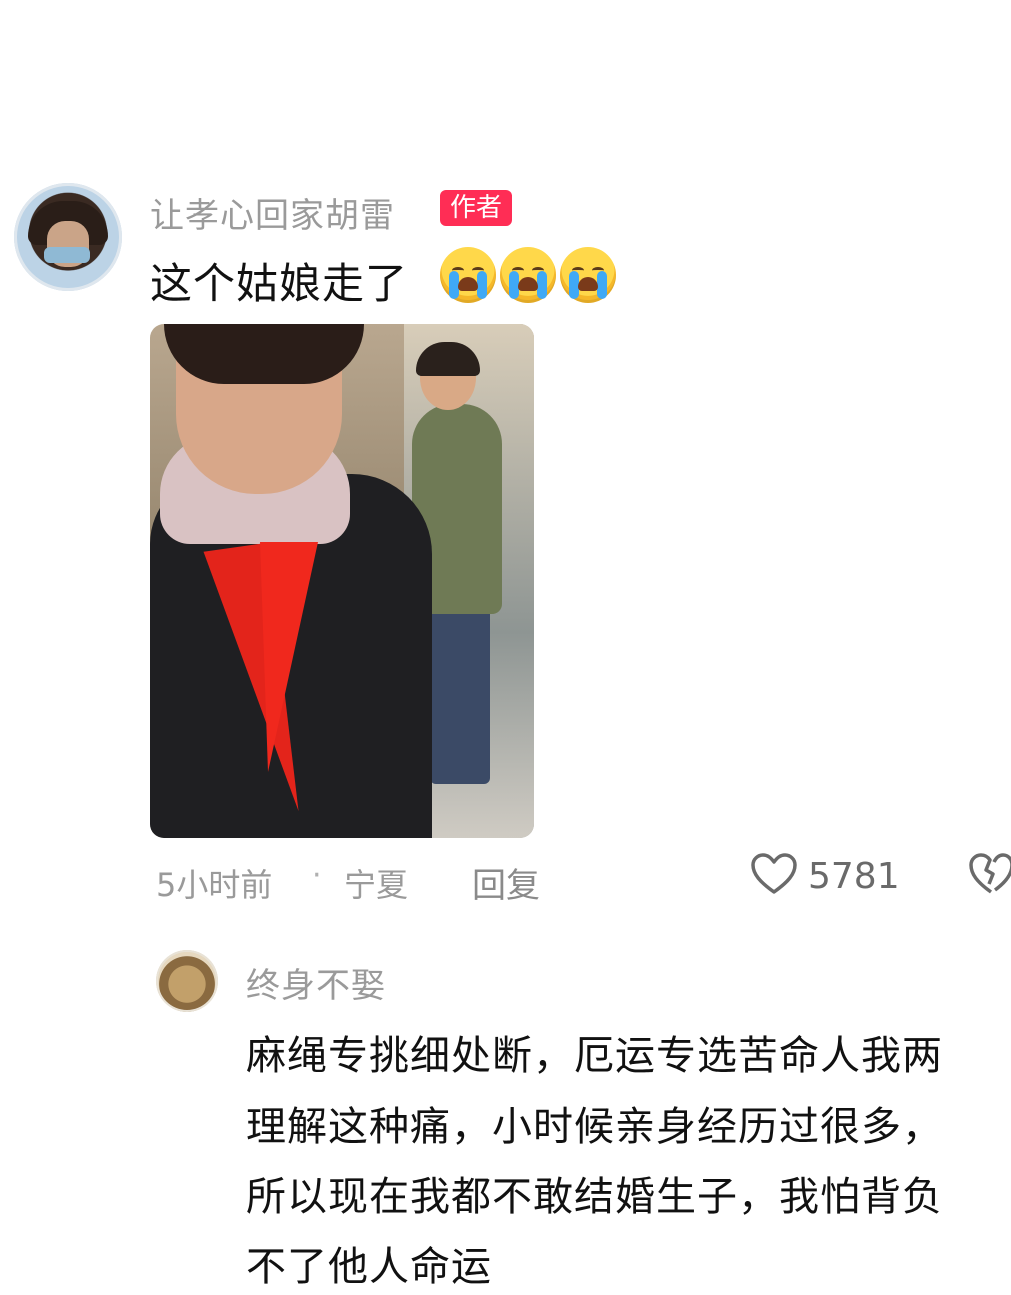 This screenshot has width=1011, height=1295. I want to click on broken-heart-icon, so click(989, 874).